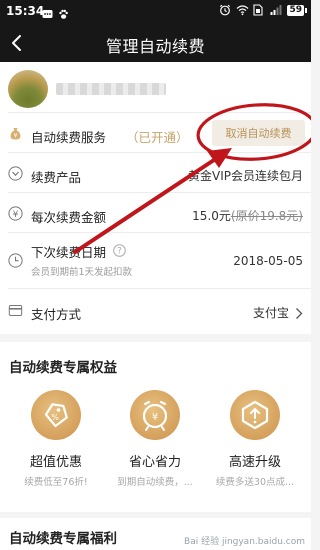  I want to click on welfare-title: 自动续费专属福利, so click(63, 539).